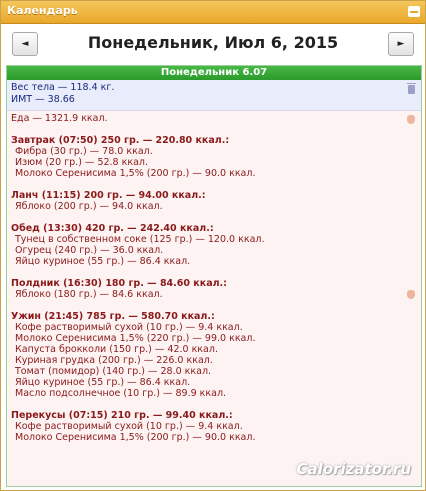 The height and width of the screenshot is (491, 426). Describe the element at coordinates (120, 140) in the screenshot. I see `meal-title: Завтрак (07:50) 250 гр. — 220.80 ккал.:` at that location.